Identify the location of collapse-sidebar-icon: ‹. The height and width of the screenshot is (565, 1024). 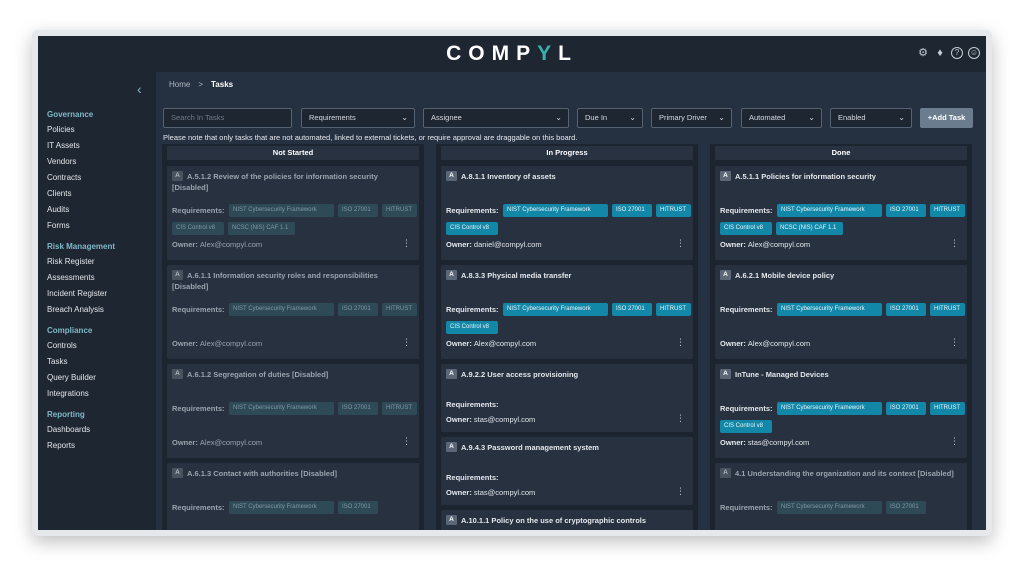
(139, 89).